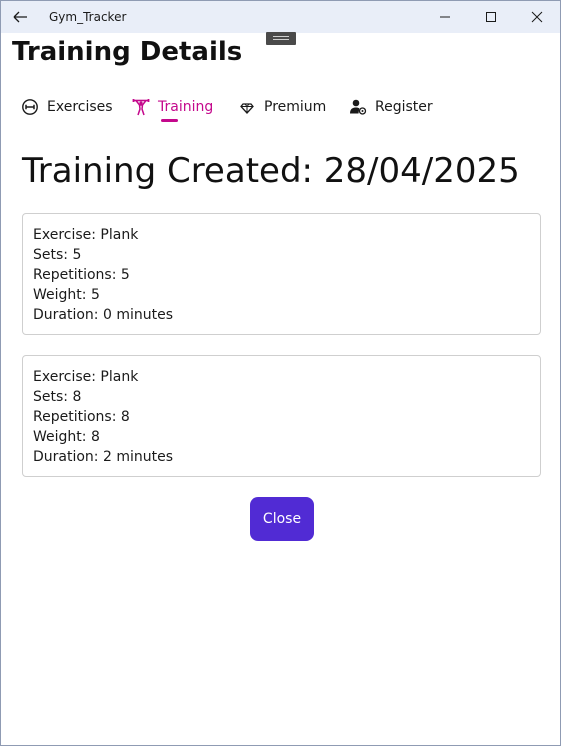 This screenshot has height=746, width=561. I want to click on window-title: Gym_Tracker, so click(88, 17).